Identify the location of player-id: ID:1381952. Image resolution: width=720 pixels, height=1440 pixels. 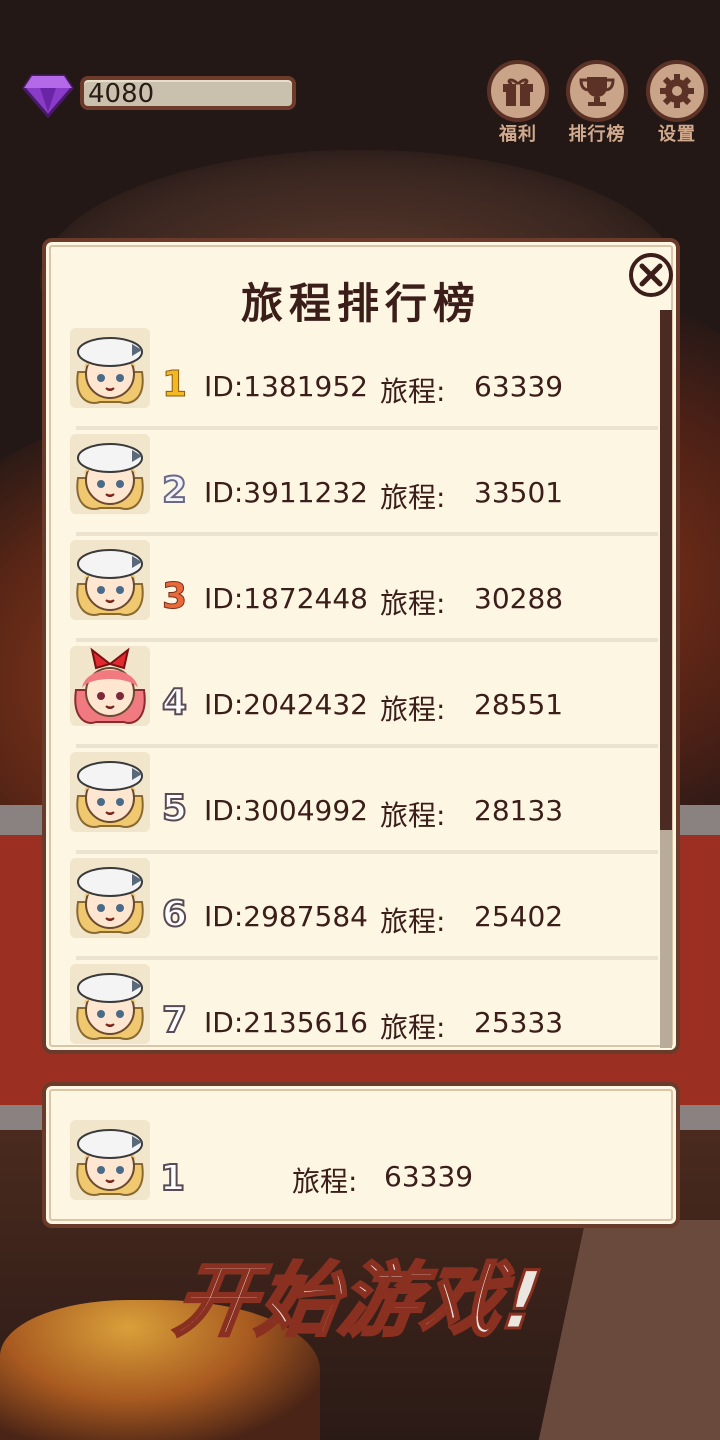
(286, 386).